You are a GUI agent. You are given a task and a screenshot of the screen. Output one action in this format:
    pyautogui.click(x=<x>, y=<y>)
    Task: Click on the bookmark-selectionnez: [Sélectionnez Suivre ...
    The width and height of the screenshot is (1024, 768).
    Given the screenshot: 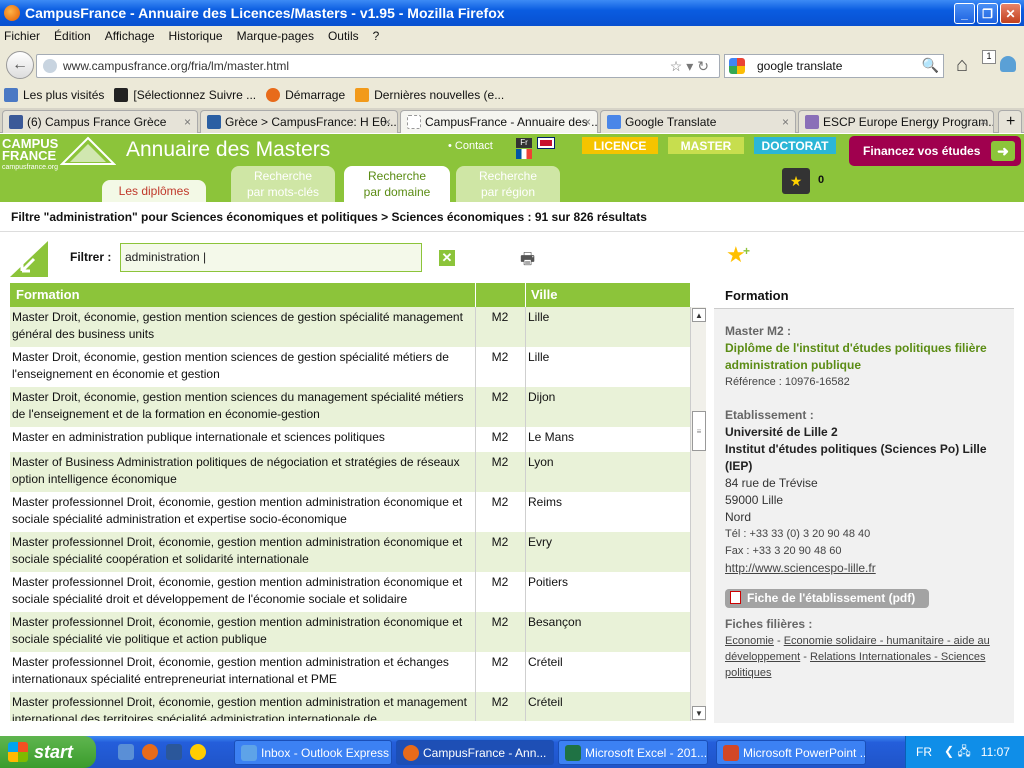 What is the action you would take?
    pyautogui.click(x=185, y=95)
    